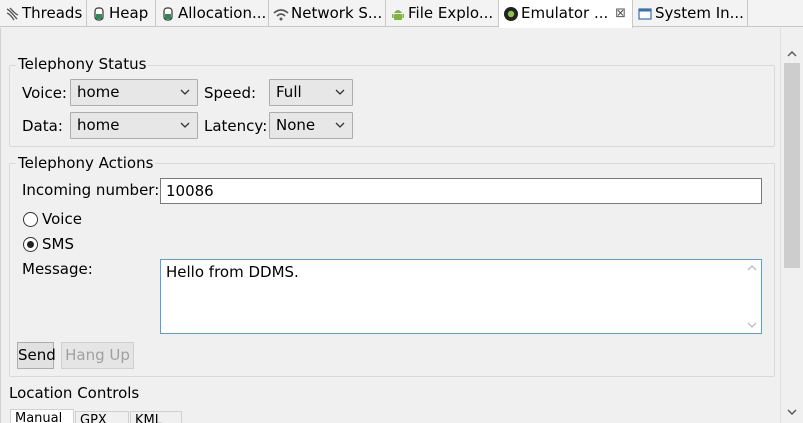 The image size is (803, 423). What do you see at coordinates (134, 125) in the screenshot?
I see `data-select: home` at bounding box center [134, 125].